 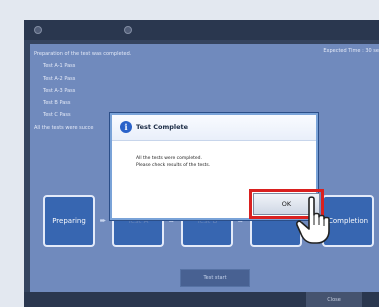 I want to click on log-item: Test B Pass, so click(x=57, y=103).